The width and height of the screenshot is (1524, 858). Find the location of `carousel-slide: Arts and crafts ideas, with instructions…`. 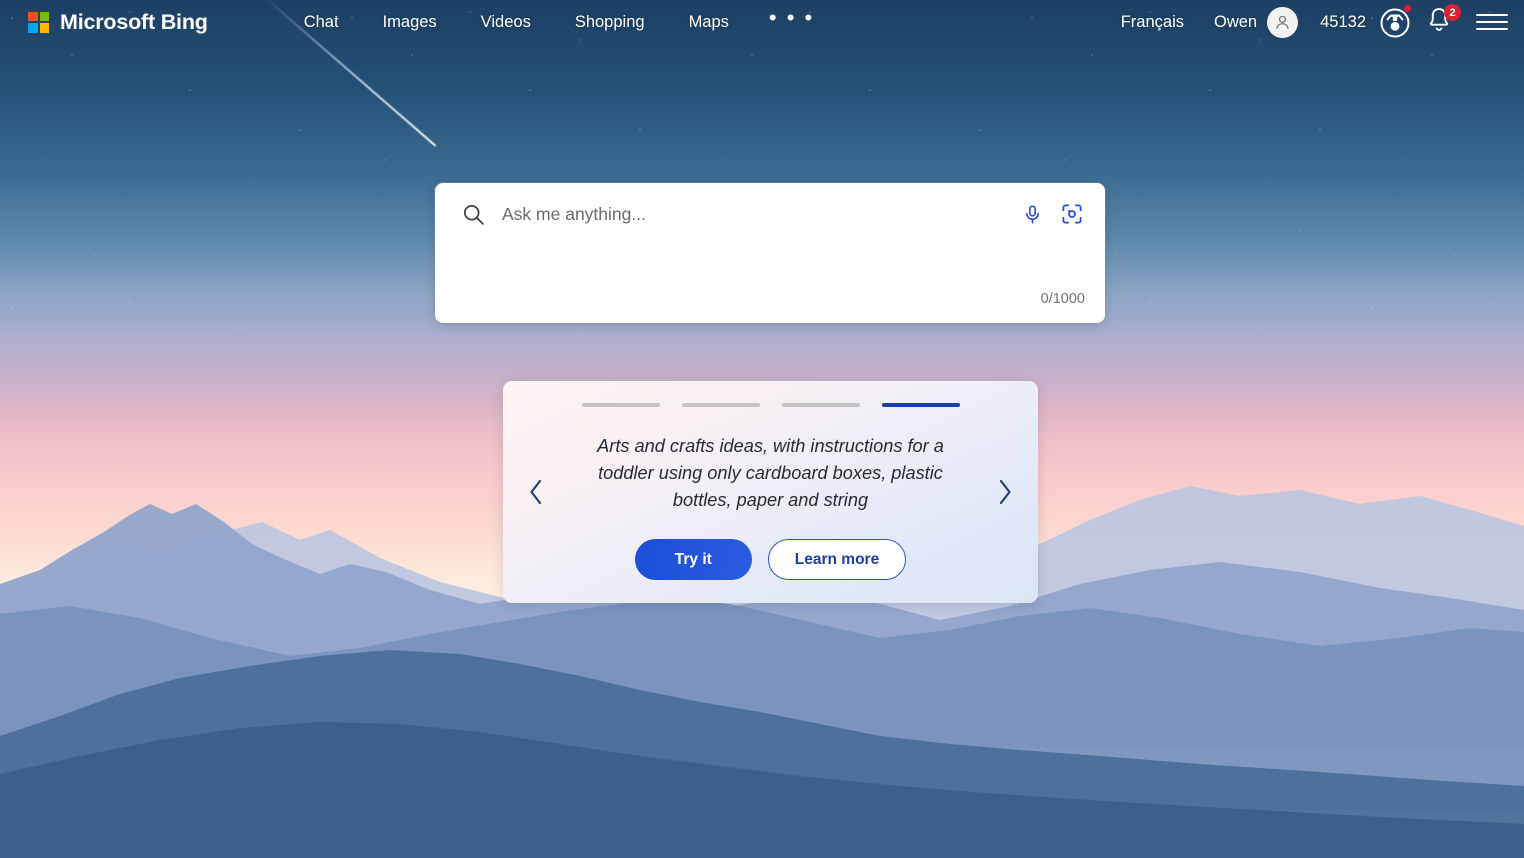

carousel-slide: Arts and crafts ideas, with instructions… is located at coordinates (770, 518).